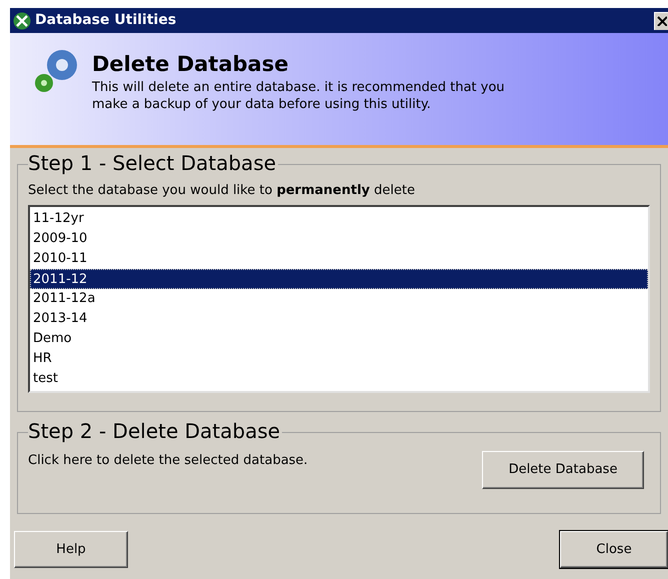 This screenshot has width=668, height=579. Describe the element at coordinates (71, 549) in the screenshot. I see `help-button: Help` at that location.